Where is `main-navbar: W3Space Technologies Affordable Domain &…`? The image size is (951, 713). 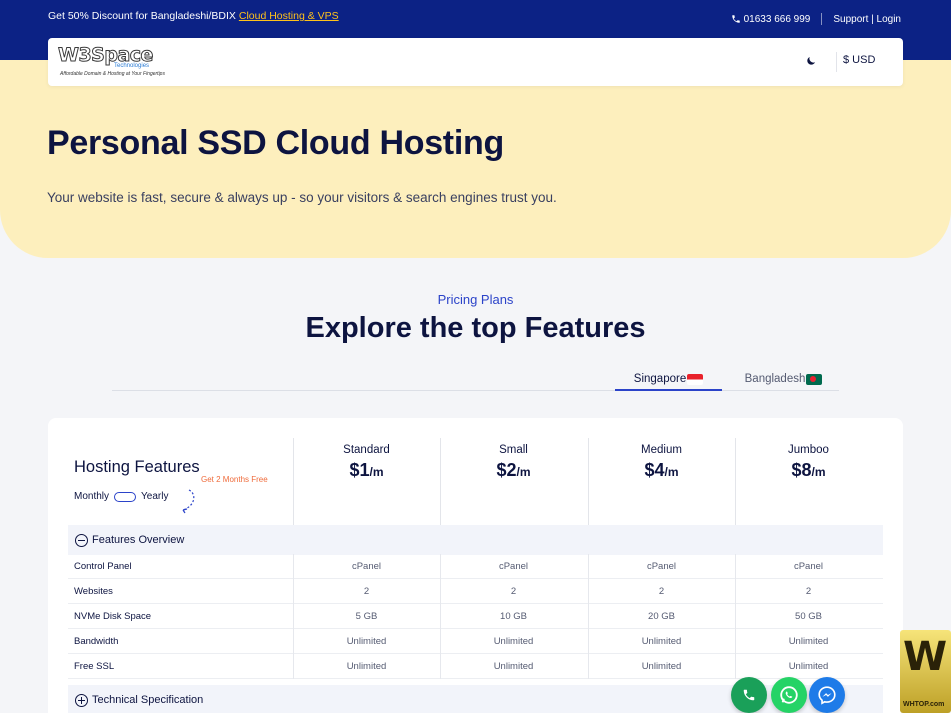
main-navbar: W3Space Technologies Affordable Domain &… is located at coordinates (475, 62).